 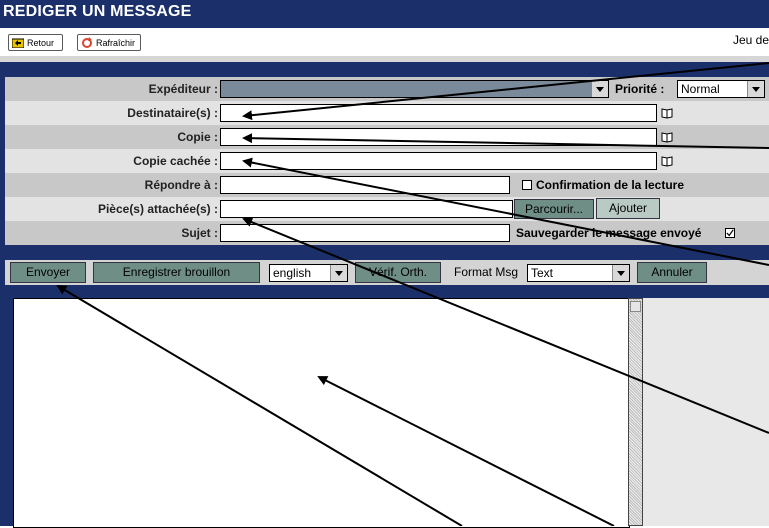 What do you see at coordinates (87, 42) in the screenshot?
I see `refresh-icon` at bounding box center [87, 42].